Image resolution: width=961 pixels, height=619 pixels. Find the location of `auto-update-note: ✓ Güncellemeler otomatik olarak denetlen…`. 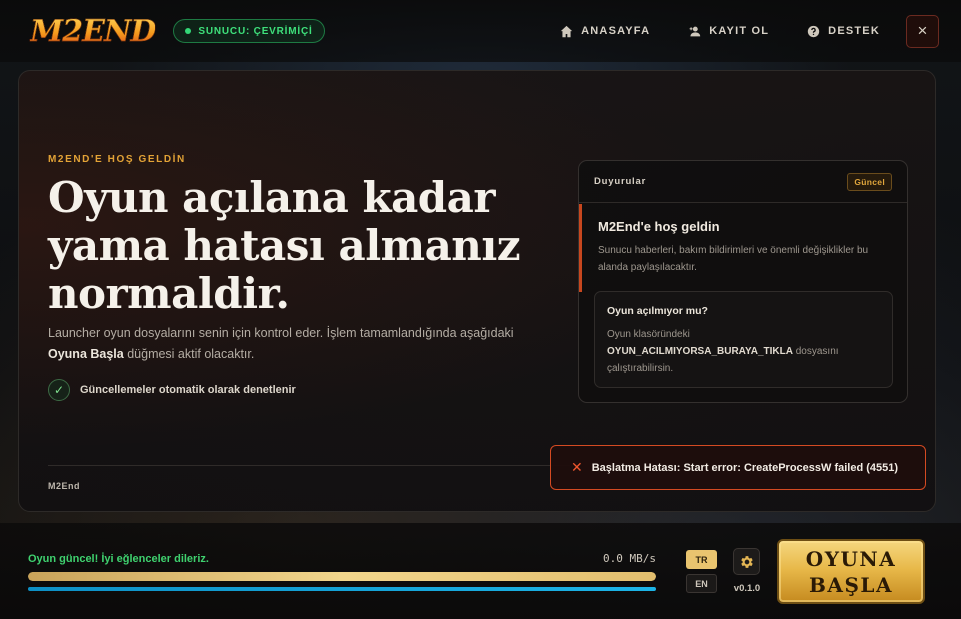

auto-update-note: ✓ Güncellemeler otomatik olarak denetlen… is located at coordinates (172, 390).